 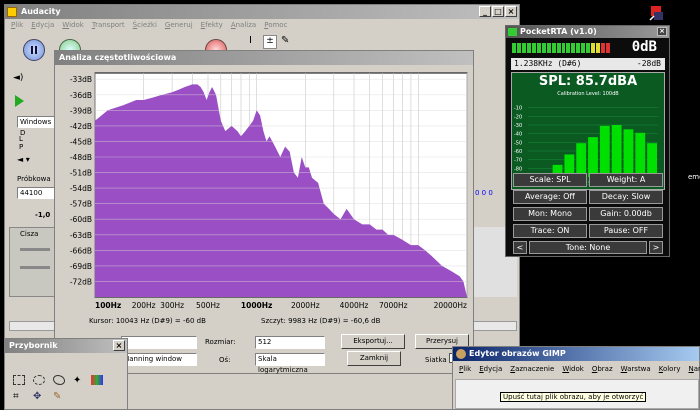 I want to click on rta-setting-button: Gain: 0.00db, so click(x=626, y=214).